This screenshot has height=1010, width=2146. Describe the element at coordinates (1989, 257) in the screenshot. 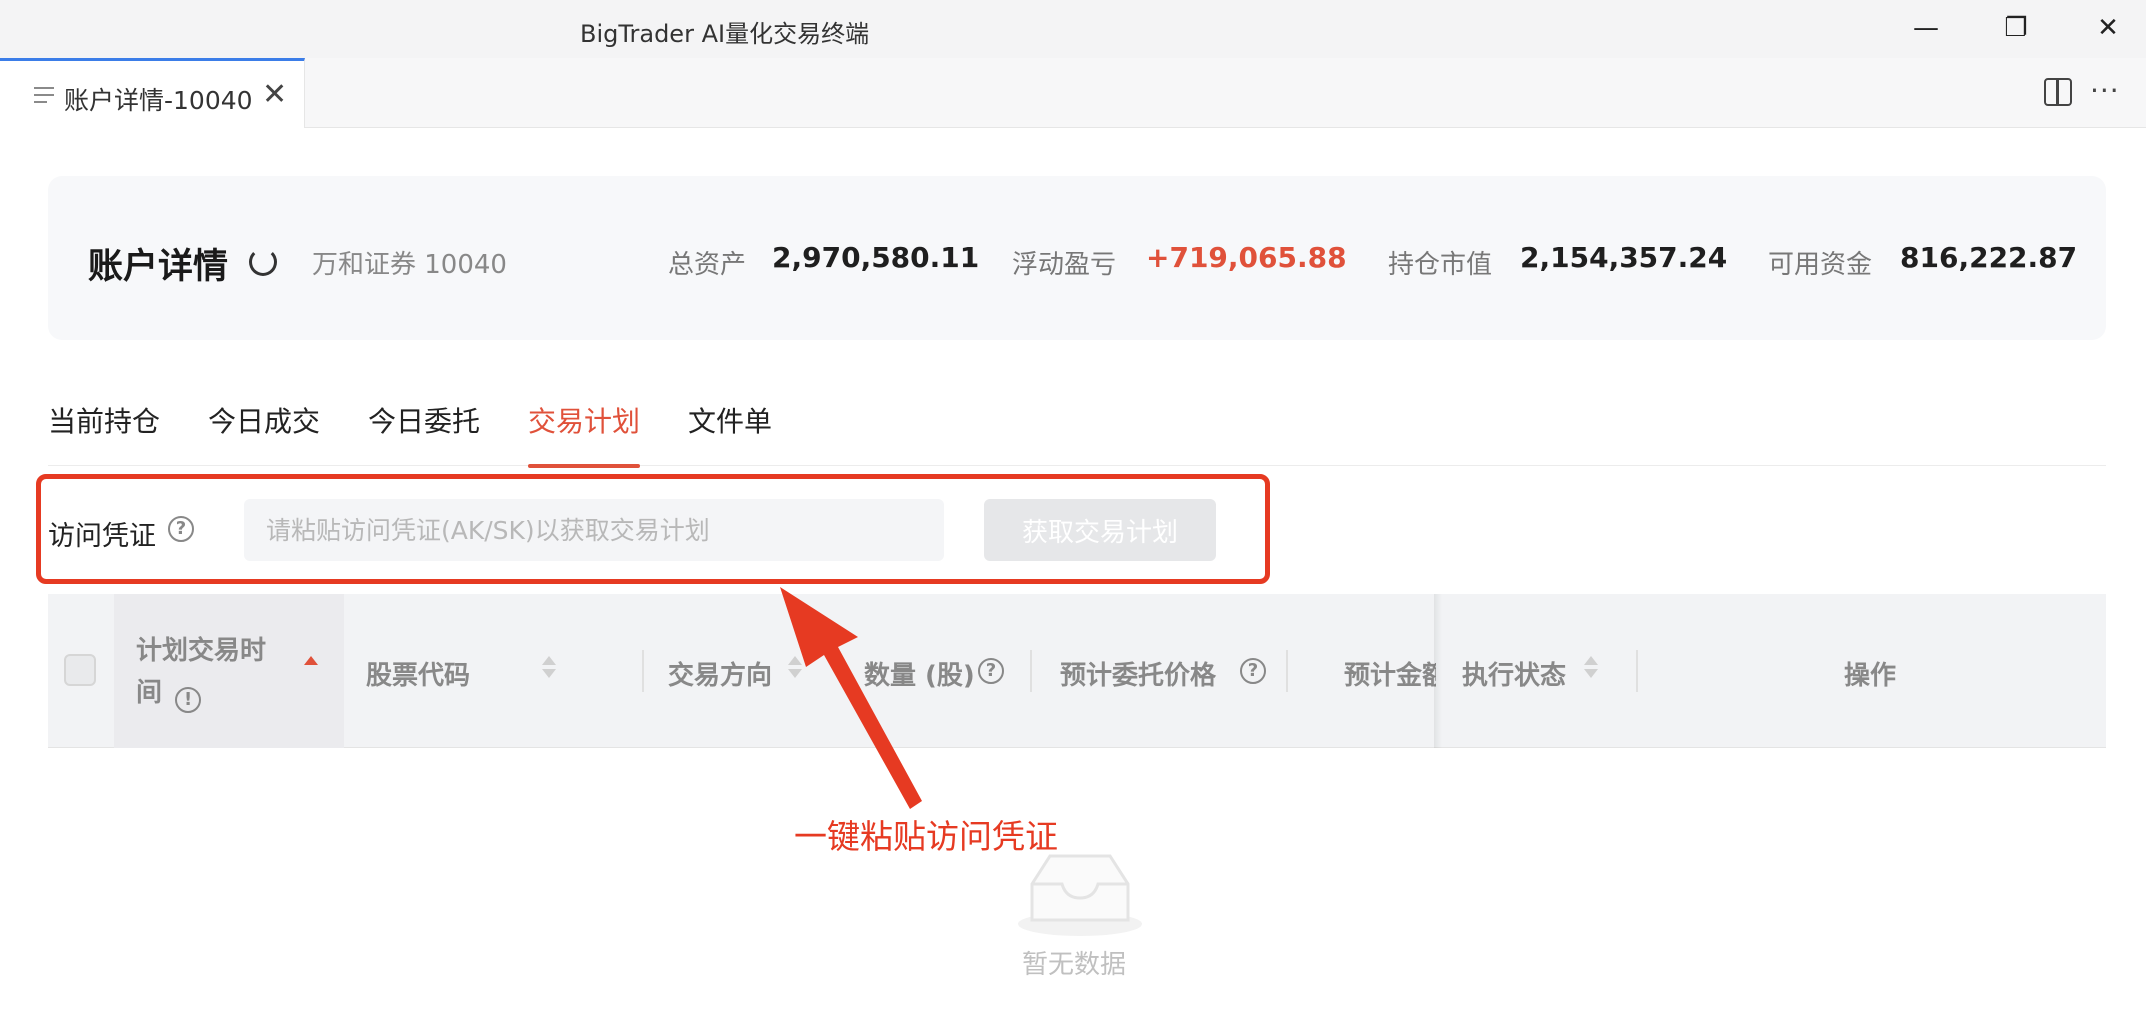

I see `available-funds-value: 816,222.87` at that location.